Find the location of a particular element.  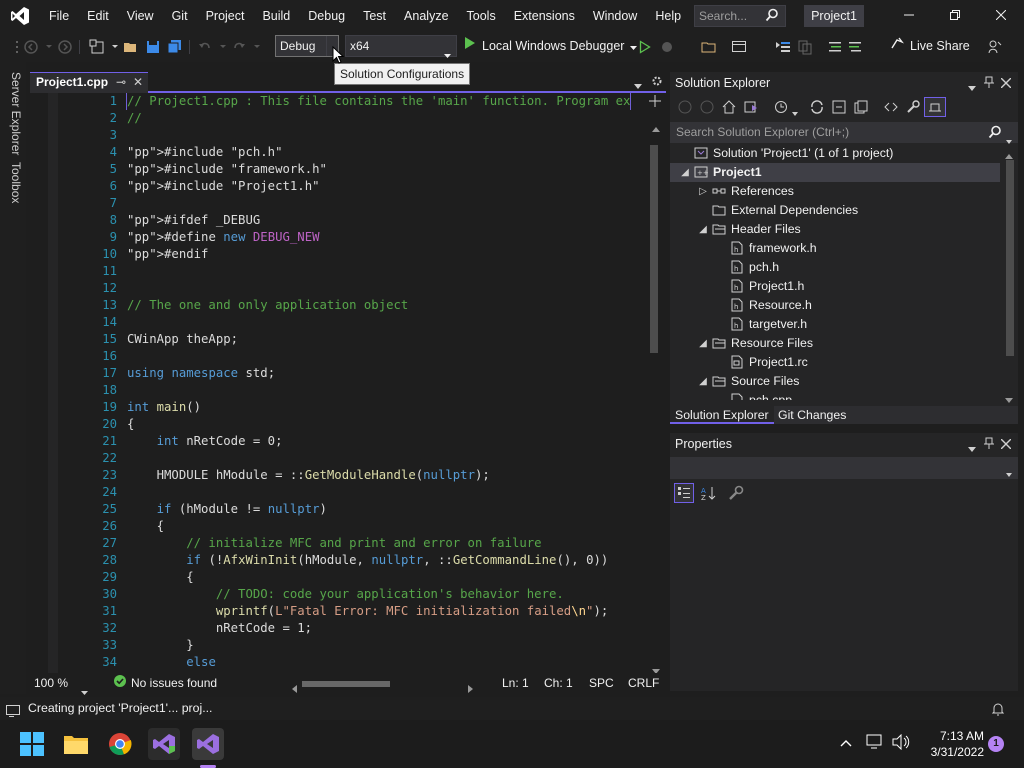

line-ending-indicator: CRLF is located at coordinates (643, 683).